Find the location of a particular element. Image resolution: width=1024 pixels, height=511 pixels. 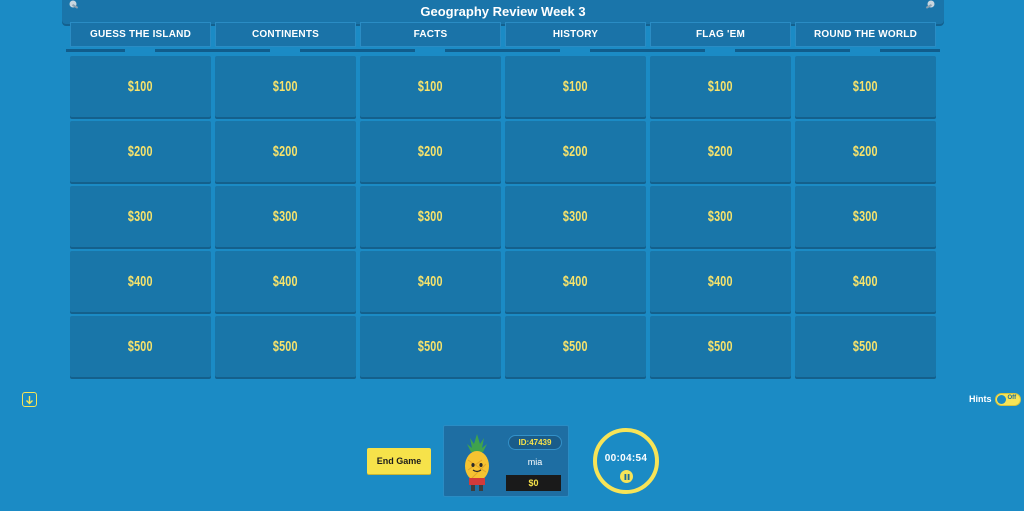

hints-toggle: Off is located at coordinates (1007, 399).